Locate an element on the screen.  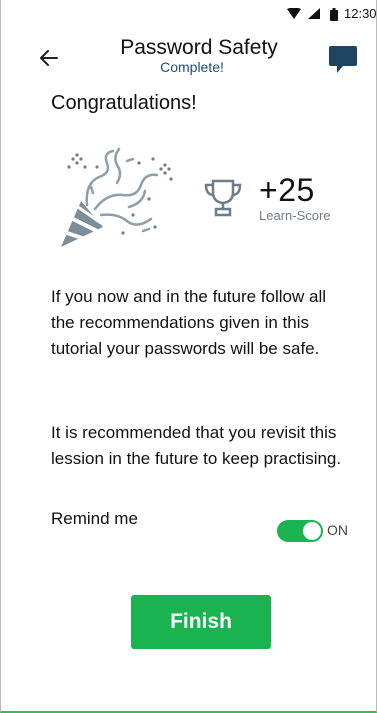
chat-bubble-icon is located at coordinates (343, 59).